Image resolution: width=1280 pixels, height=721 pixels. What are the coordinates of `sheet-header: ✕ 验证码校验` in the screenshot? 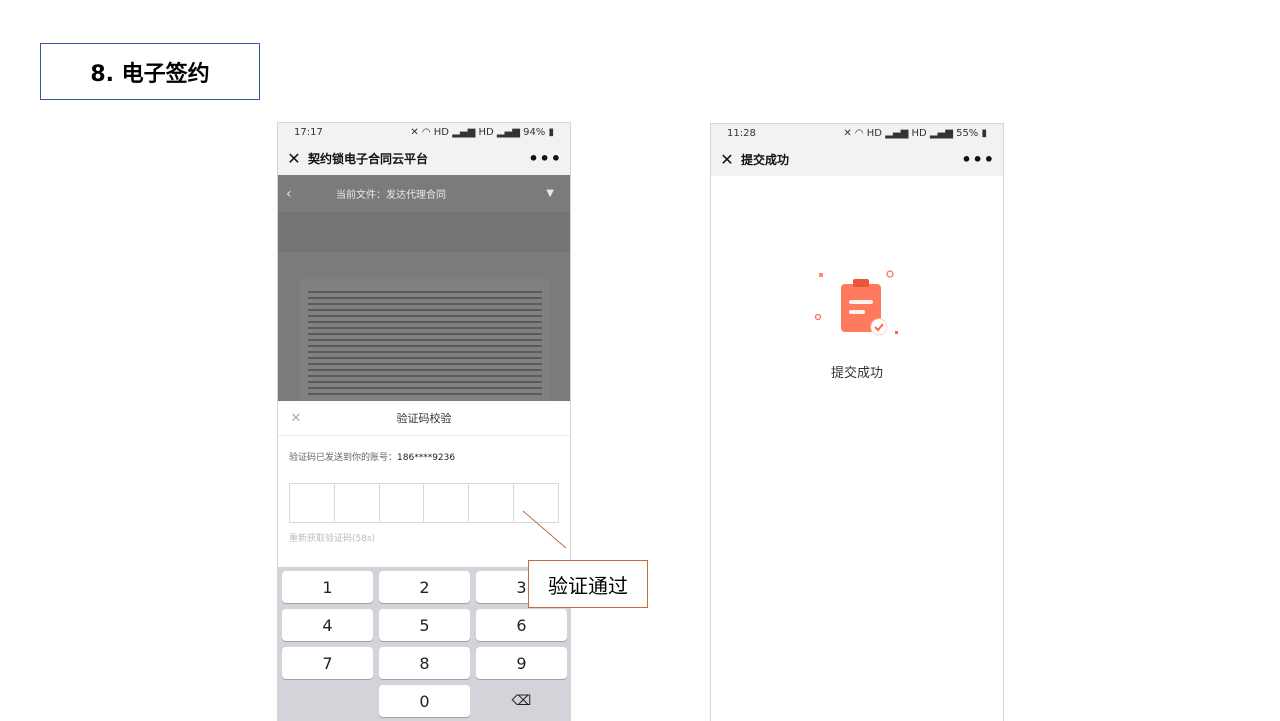 It's located at (424, 418).